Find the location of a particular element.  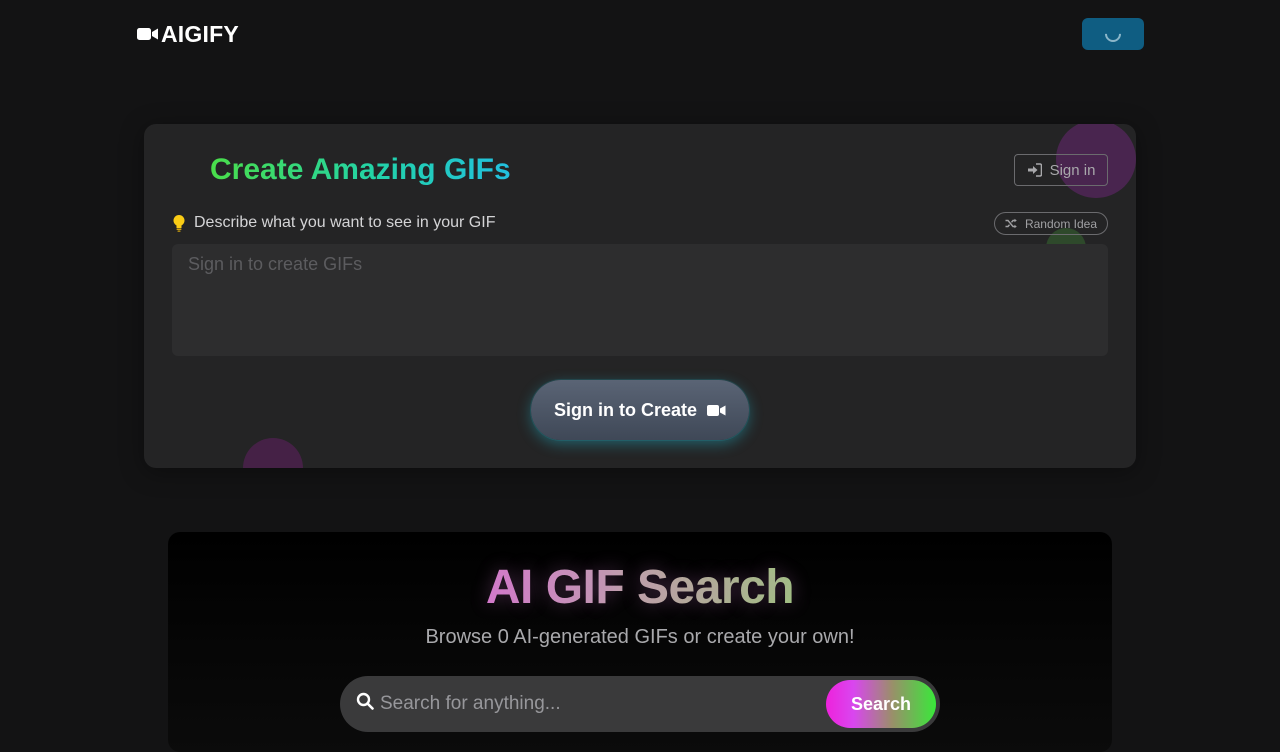

spinner-icon is located at coordinates (1113, 34).